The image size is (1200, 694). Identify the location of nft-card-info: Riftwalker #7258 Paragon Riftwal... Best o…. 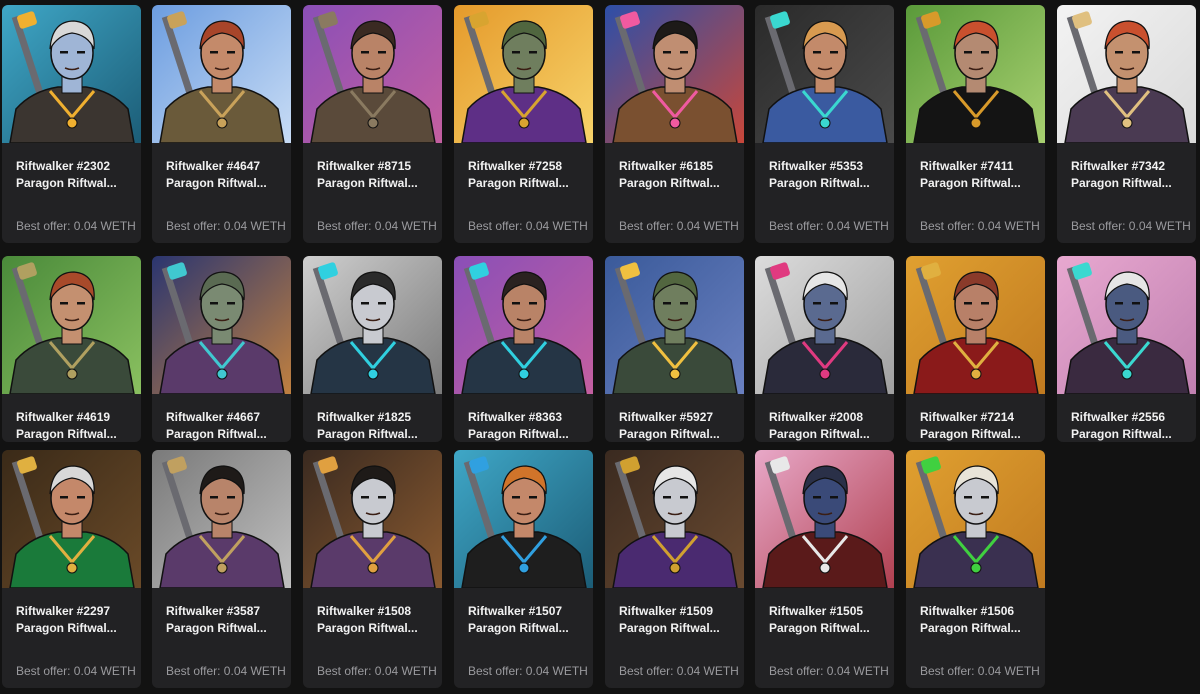
(523, 196).